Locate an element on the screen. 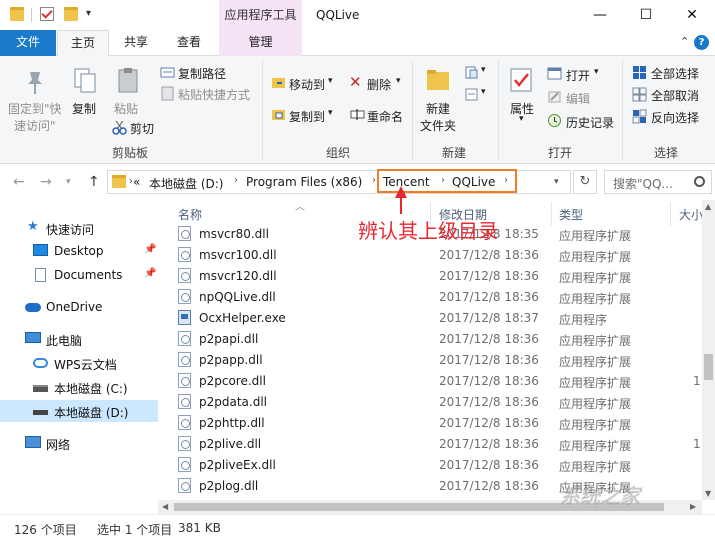  nav-item-drive-c: 本地磁盘 (C:) is located at coordinates (79, 387).